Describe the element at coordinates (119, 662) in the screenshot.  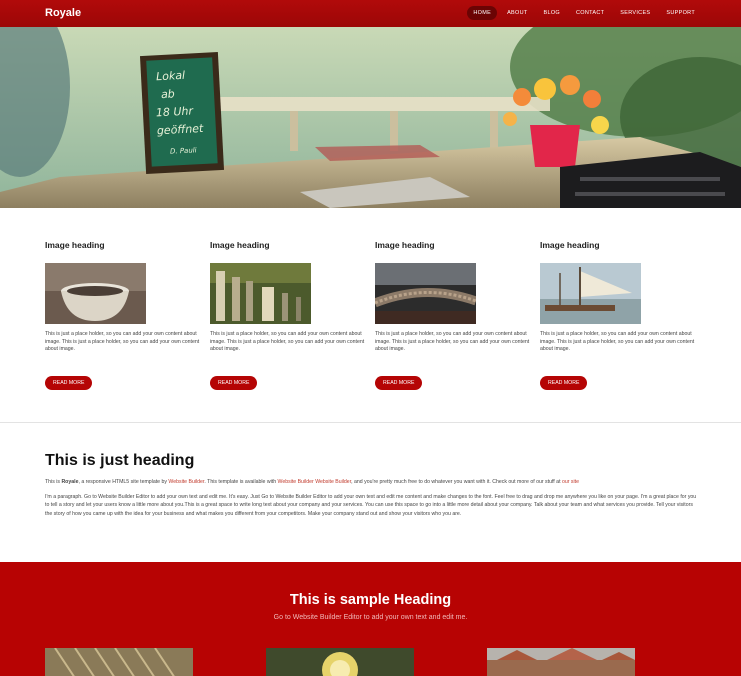
I see `gallery-image-wood` at that location.